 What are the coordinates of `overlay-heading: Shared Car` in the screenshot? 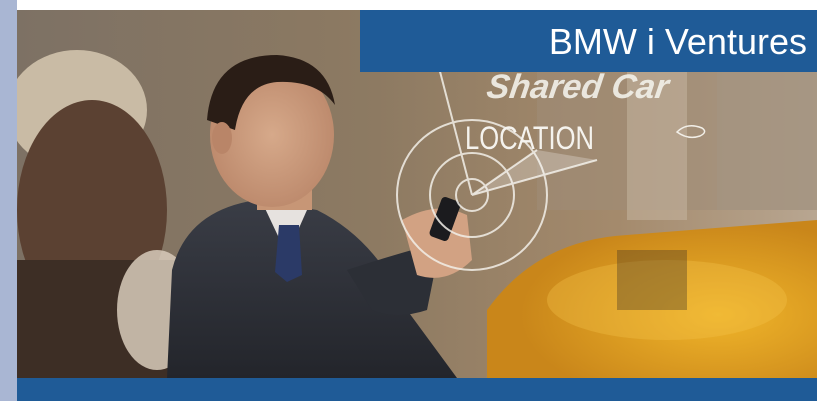 It's located at (578, 87).